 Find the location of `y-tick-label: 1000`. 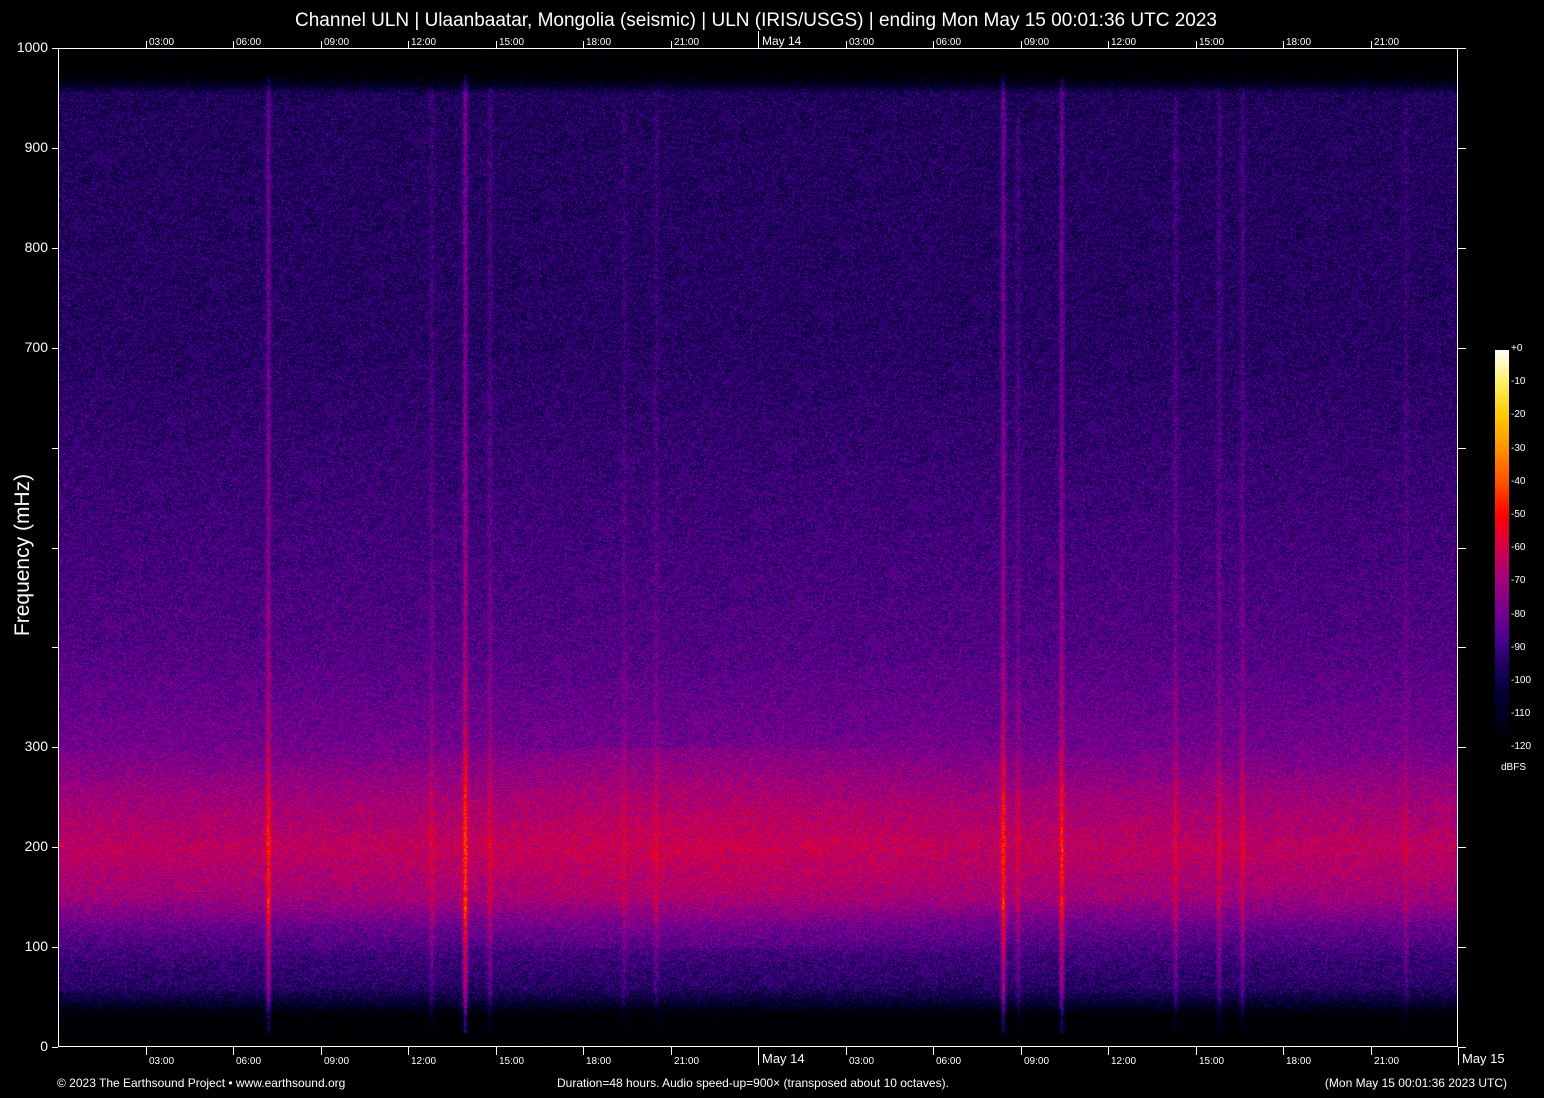

y-tick-label: 1000 is located at coordinates (32, 47).